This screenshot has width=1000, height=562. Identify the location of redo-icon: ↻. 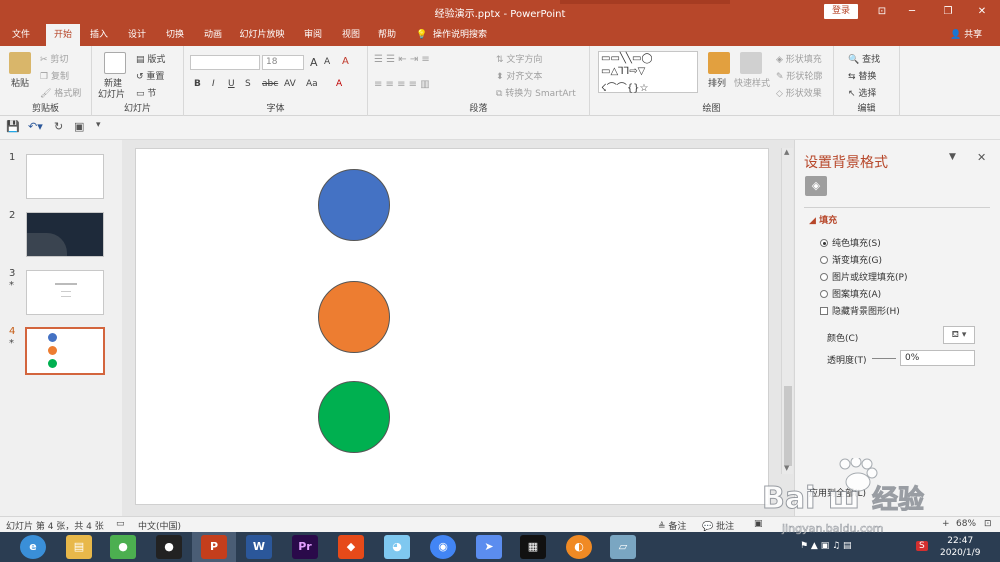
(58, 126).